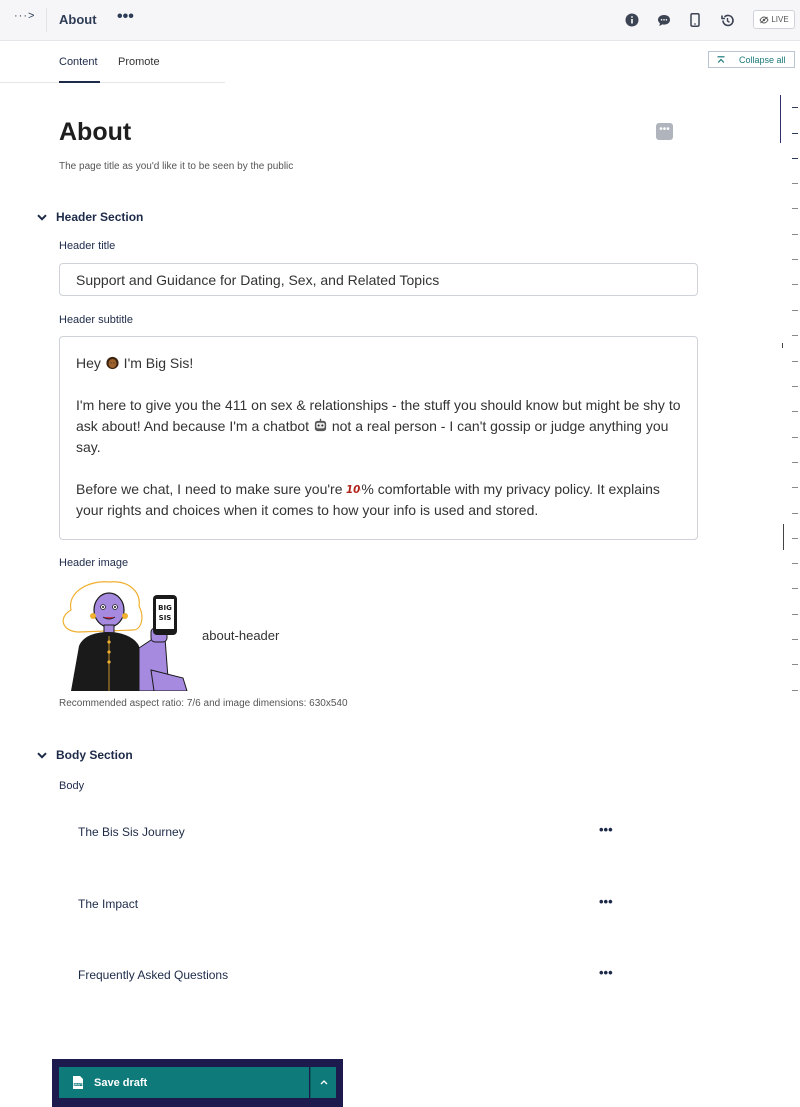  What do you see at coordinates (165, 608) in the screenshot?
I see `phone-screen-text: BIG` at bounding box center [165, 608].